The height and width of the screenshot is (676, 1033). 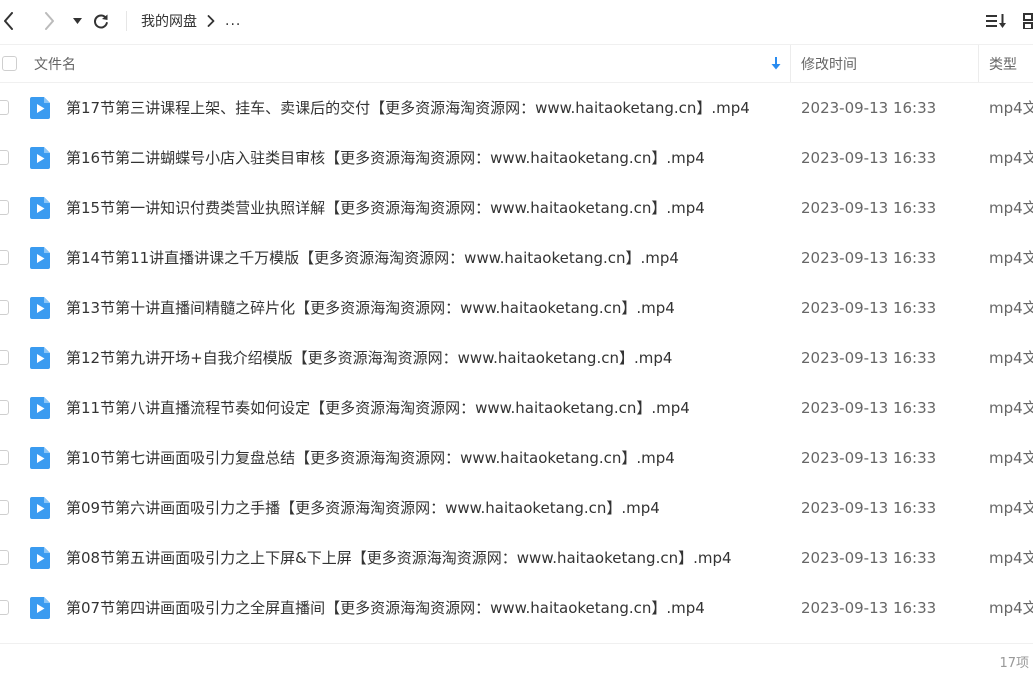 I want to click on history-dropdown-button, so click(x=77, y=21).